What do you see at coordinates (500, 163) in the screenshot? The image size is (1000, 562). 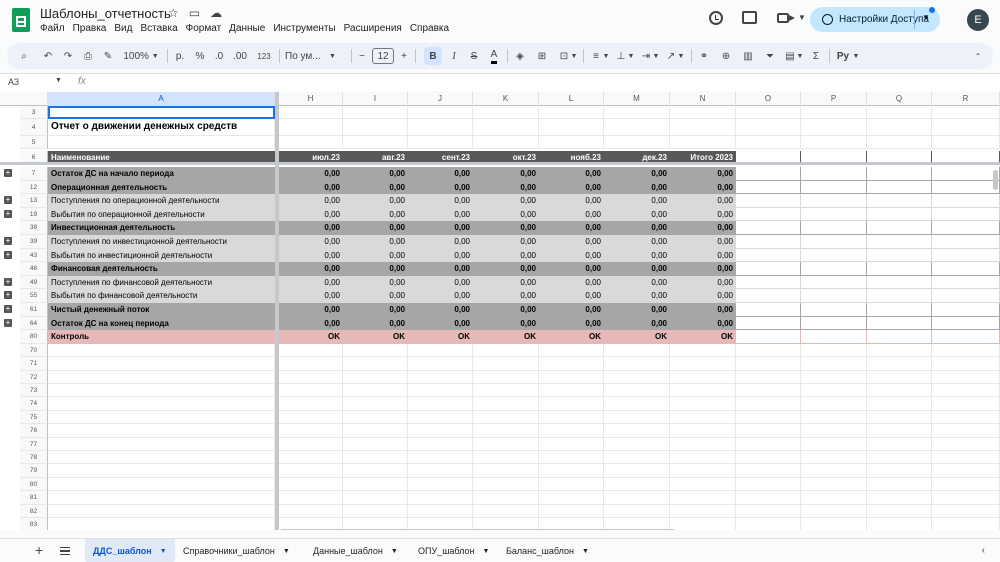 I see `frozen-row-divider` at bounding box center [500, 163].